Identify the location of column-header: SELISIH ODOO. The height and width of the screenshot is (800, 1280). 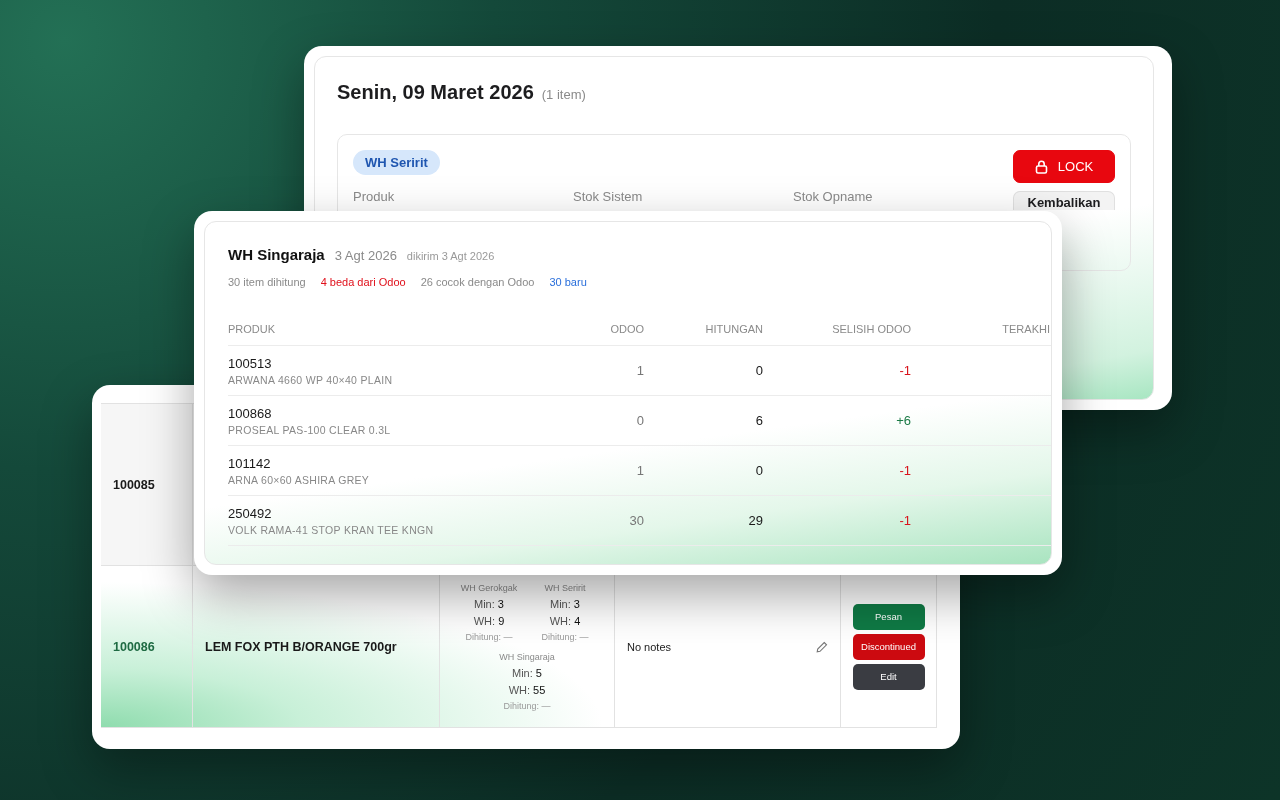
(871, 328).